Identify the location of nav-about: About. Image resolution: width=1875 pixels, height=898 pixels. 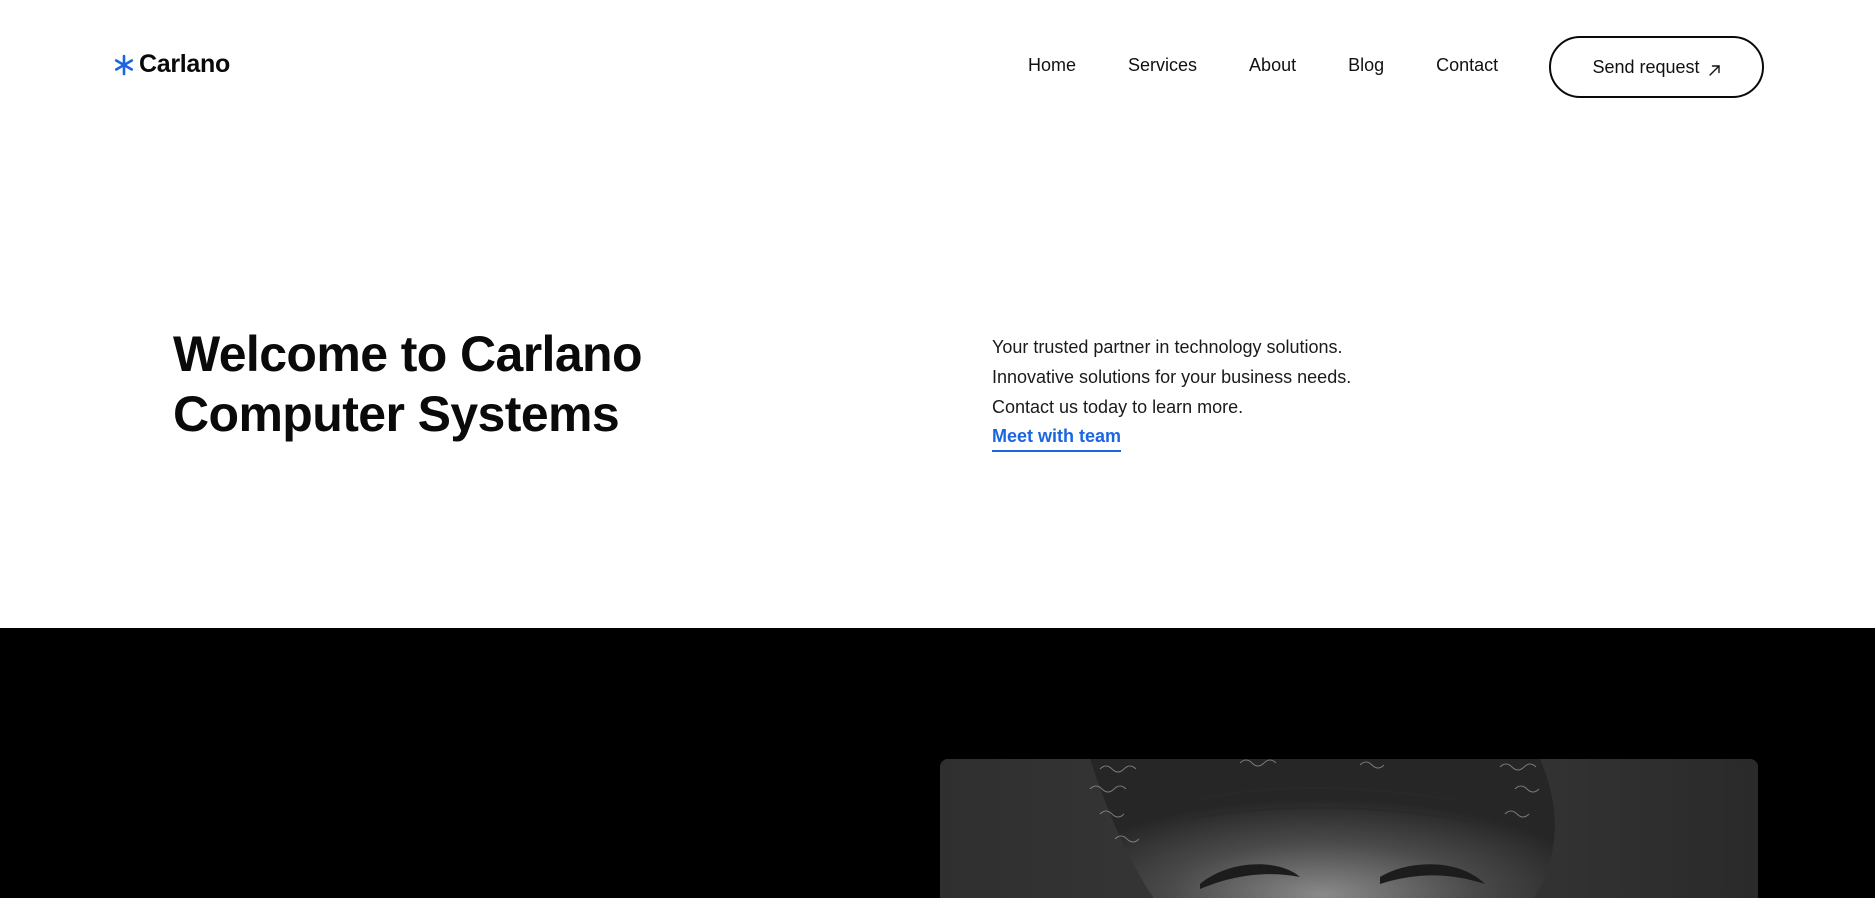
(1272, 65).